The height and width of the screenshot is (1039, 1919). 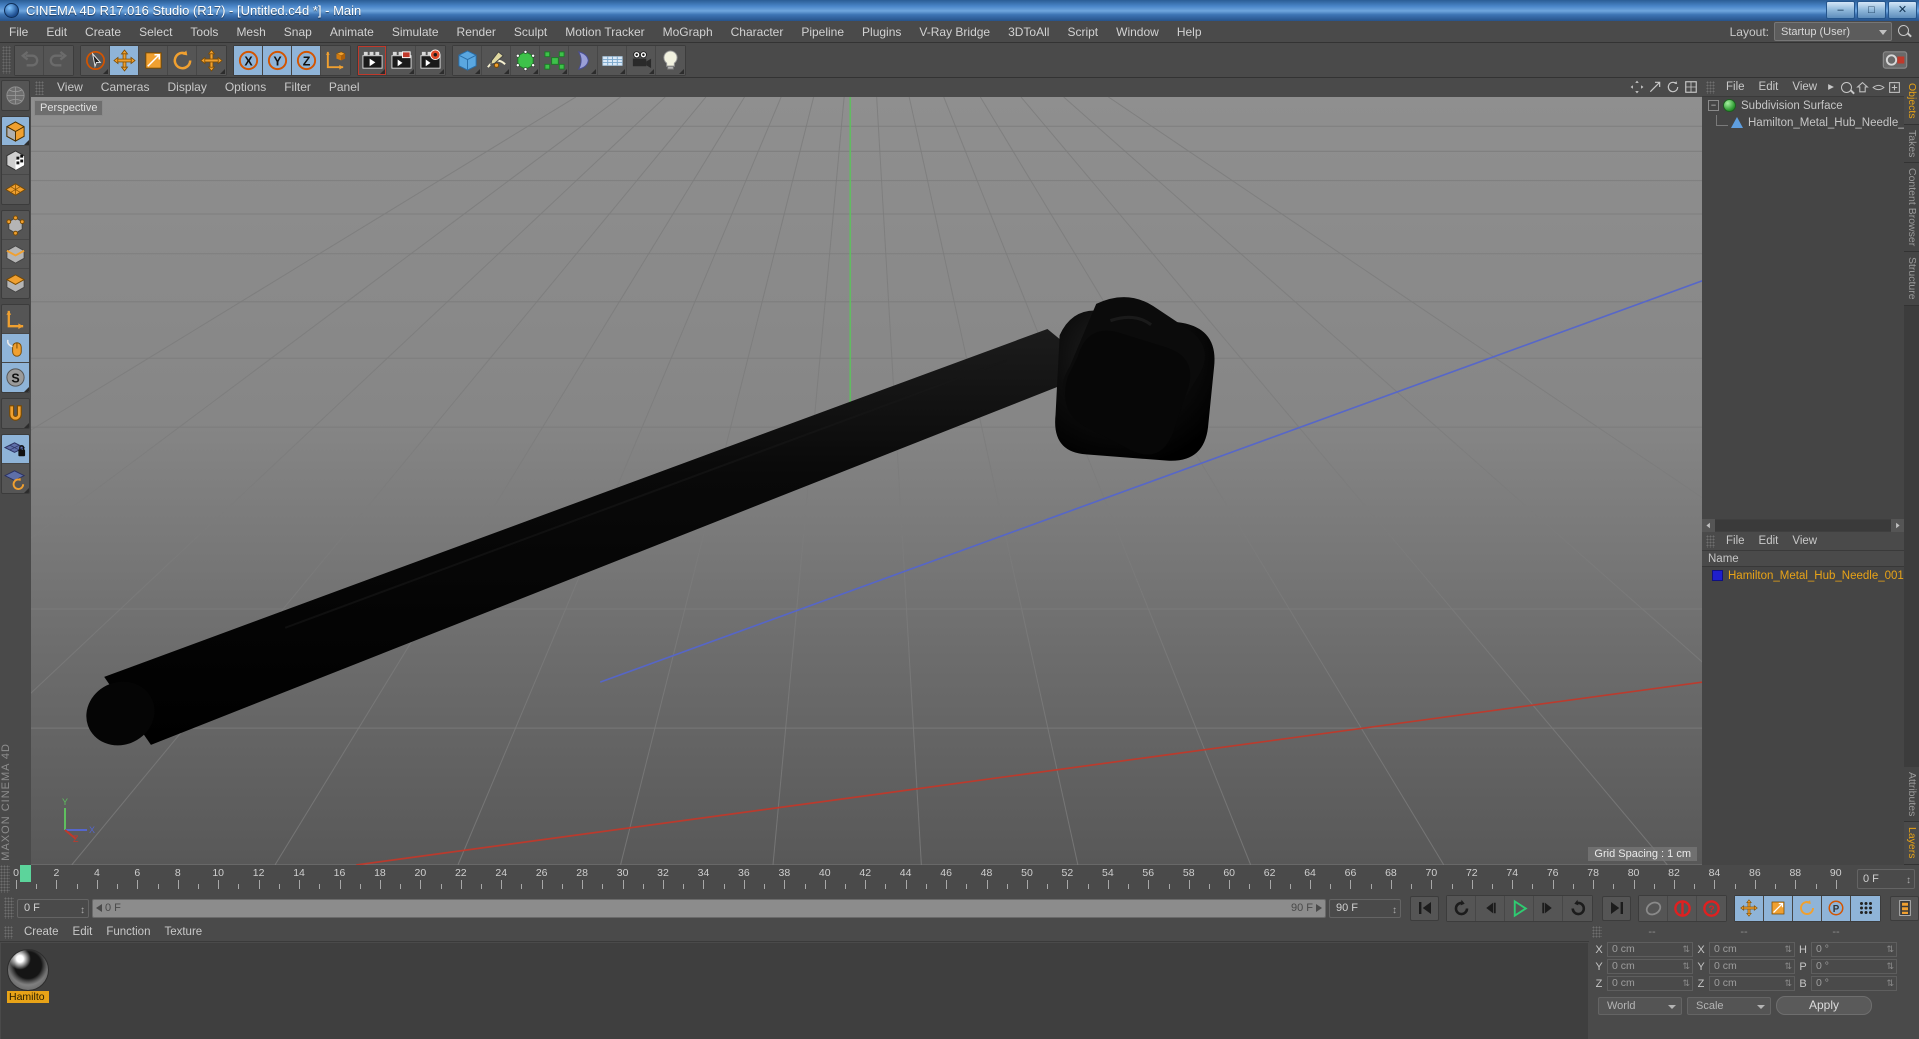 What do you see at coordinates (28, 970) in the screenshot?
I see `material-preview-thumbnail` at bounding box center [28, 970].